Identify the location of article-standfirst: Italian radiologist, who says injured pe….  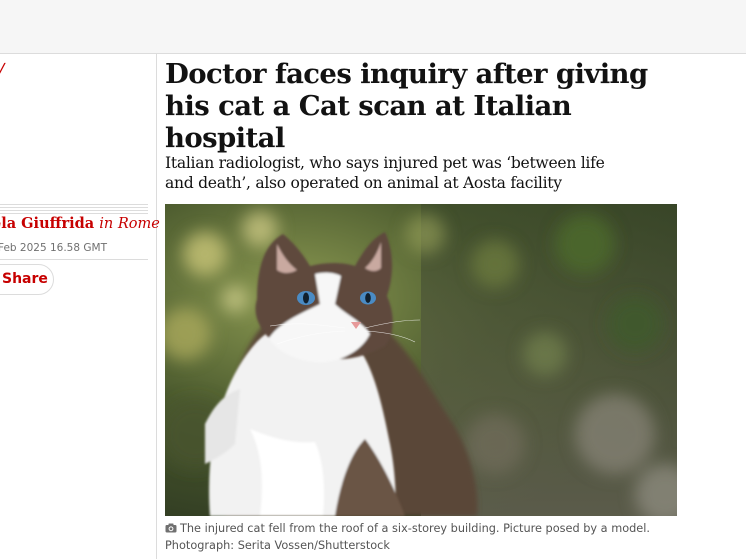
(385, 173).